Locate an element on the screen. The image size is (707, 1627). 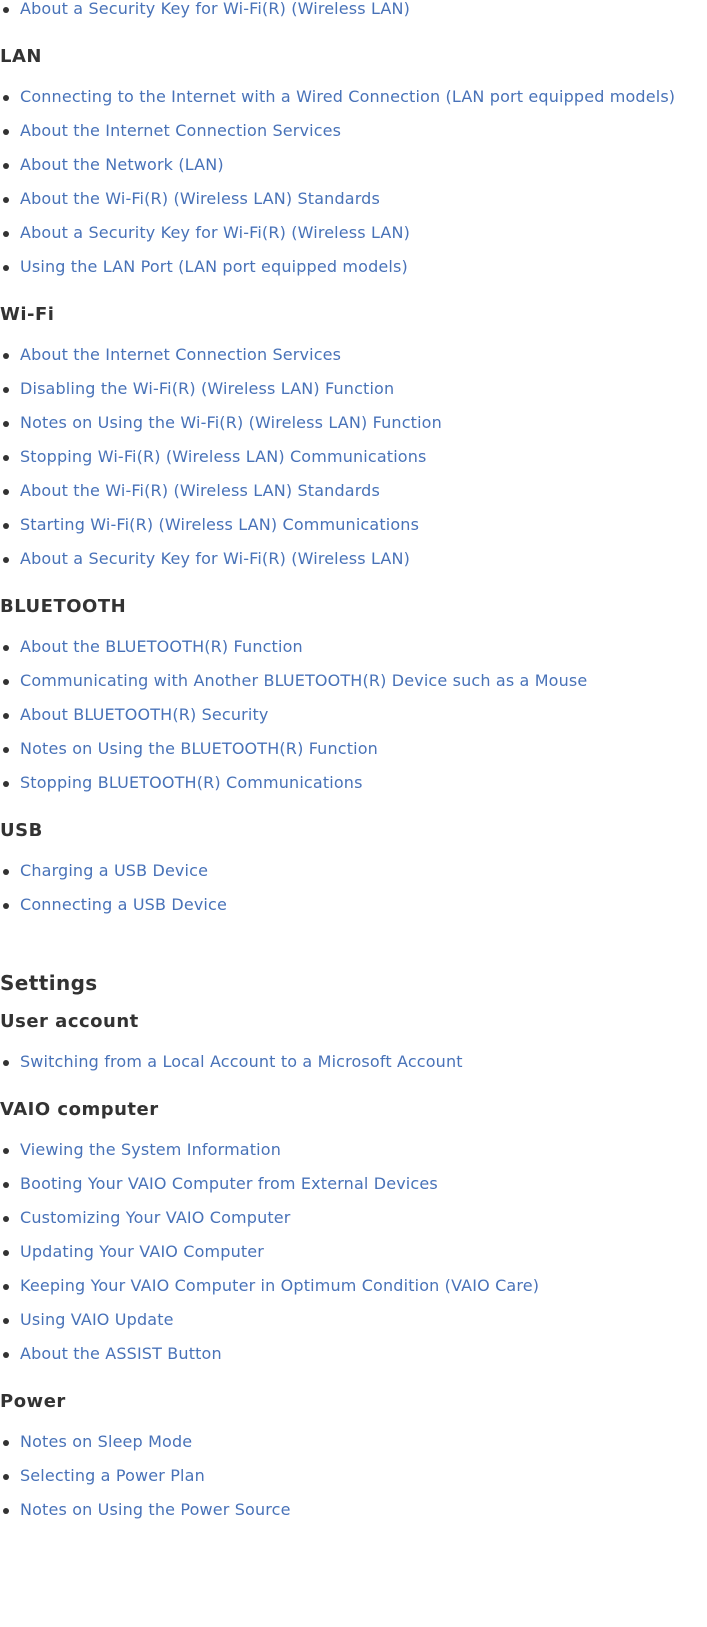
topic-link: About BLUETOOTH(R) Security is located at coordinates (144, 714).